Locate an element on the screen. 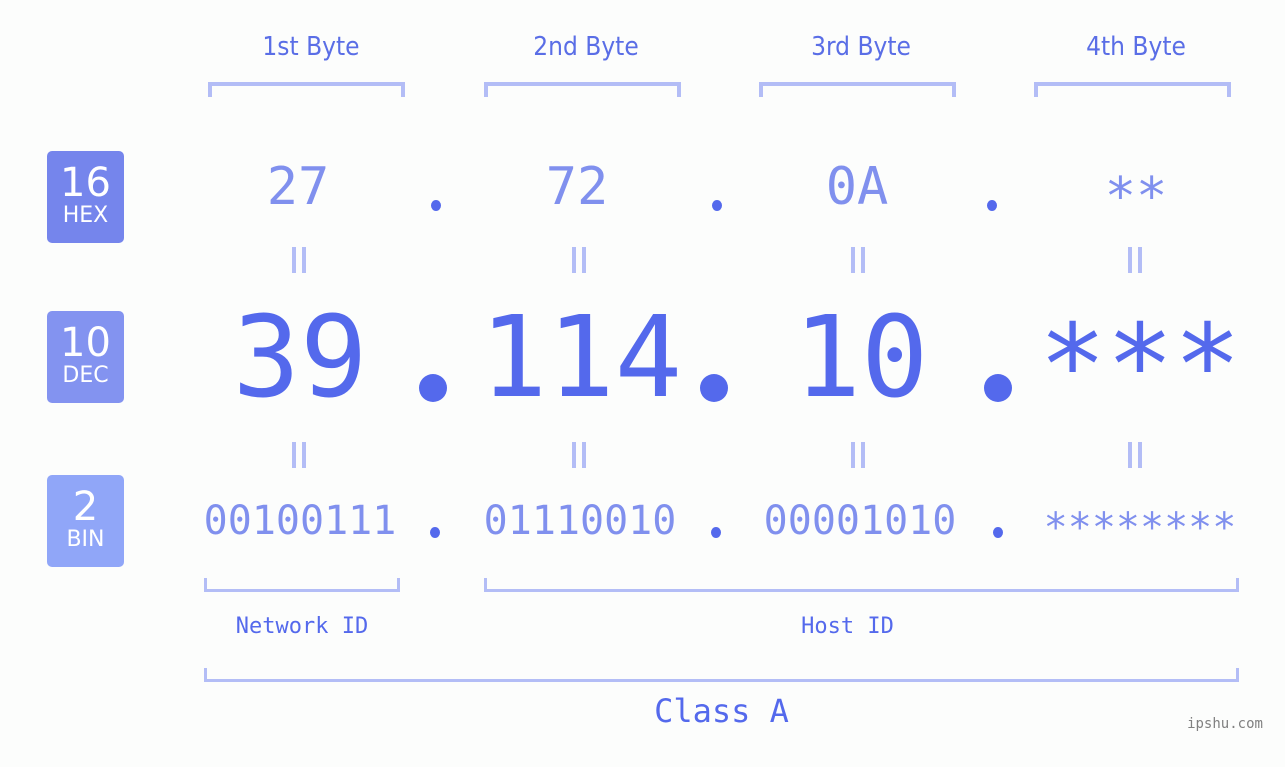 The image size is (1285, 767). hex-octet-4: ** is located at coordinates (1136, 197).